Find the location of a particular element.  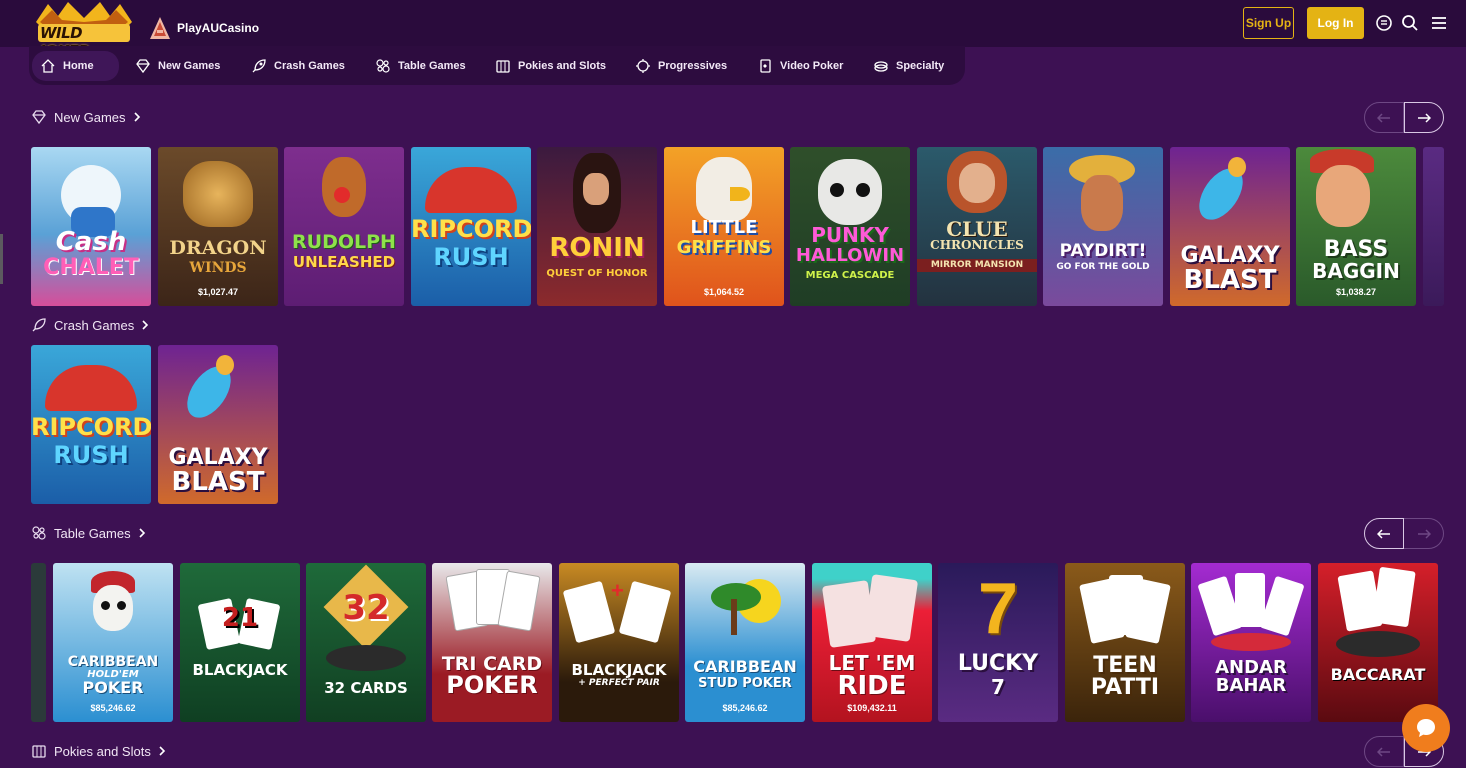

tab-table-games: Table Games is located at coordinates (420, 66).